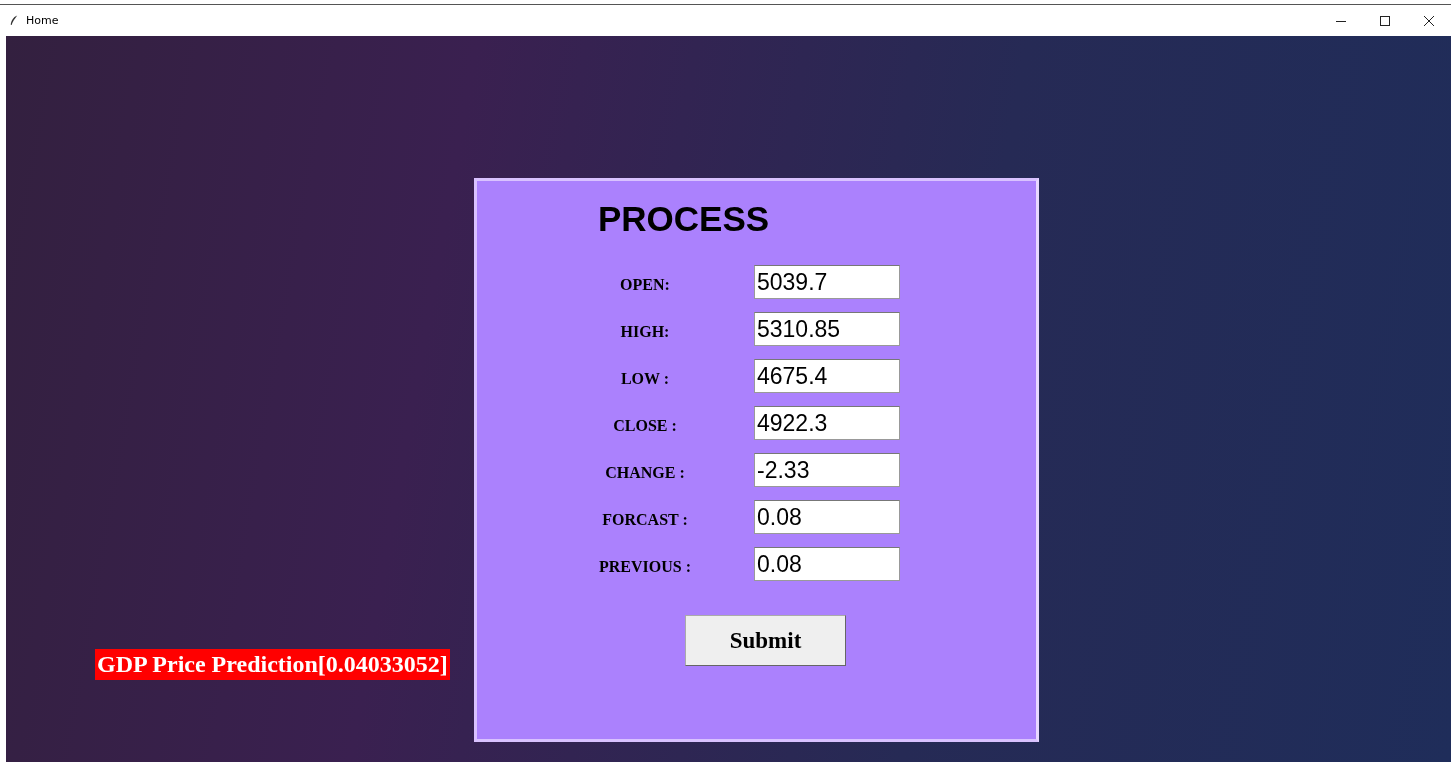 The height and width of the screenshot is (762, 1451). What do you see at coordinates (645, 331) in the screenshot?
I see `field-label: HIGH:` at bounding box center [645, 331].